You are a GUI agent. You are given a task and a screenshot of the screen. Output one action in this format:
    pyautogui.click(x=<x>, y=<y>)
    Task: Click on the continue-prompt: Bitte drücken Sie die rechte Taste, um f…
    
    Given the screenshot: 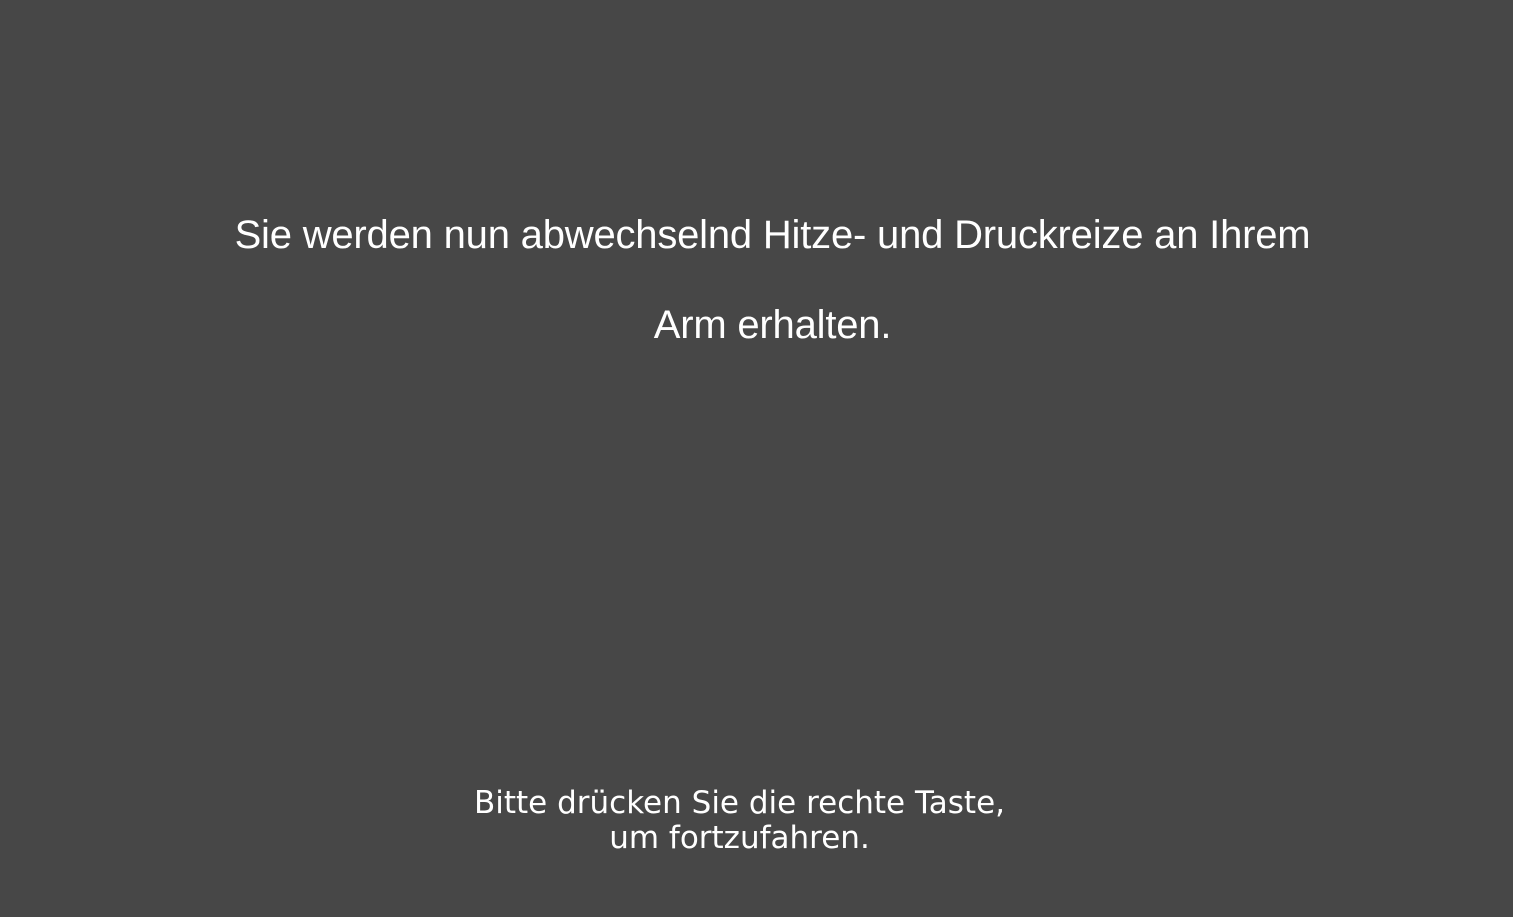 What is the action you would take?
    pyautogui.click(x=739, y=821)
    